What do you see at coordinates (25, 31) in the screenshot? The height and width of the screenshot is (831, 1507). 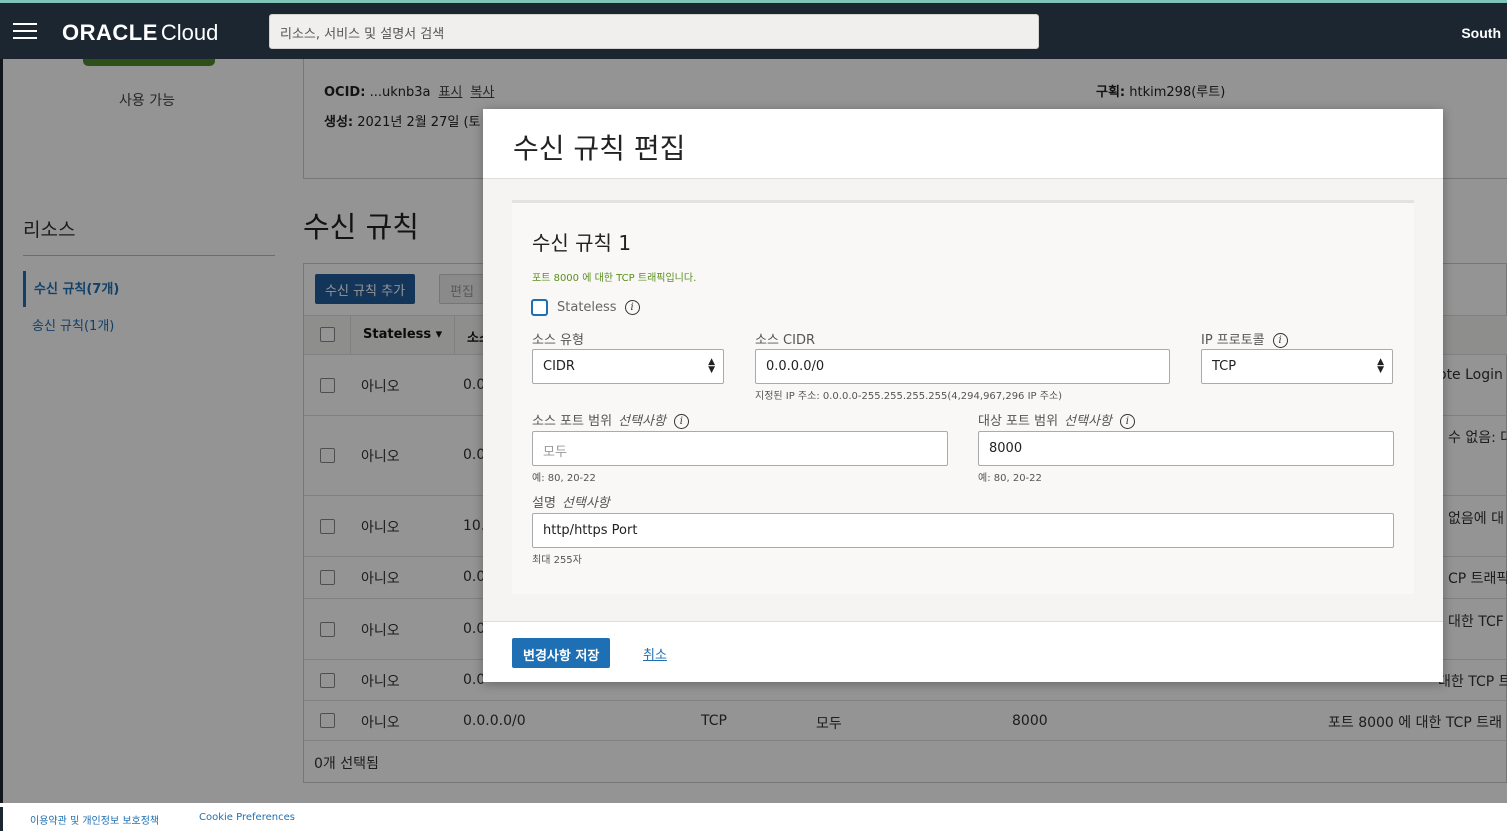 I see `menu-icon` at bounding box center [25, 31].